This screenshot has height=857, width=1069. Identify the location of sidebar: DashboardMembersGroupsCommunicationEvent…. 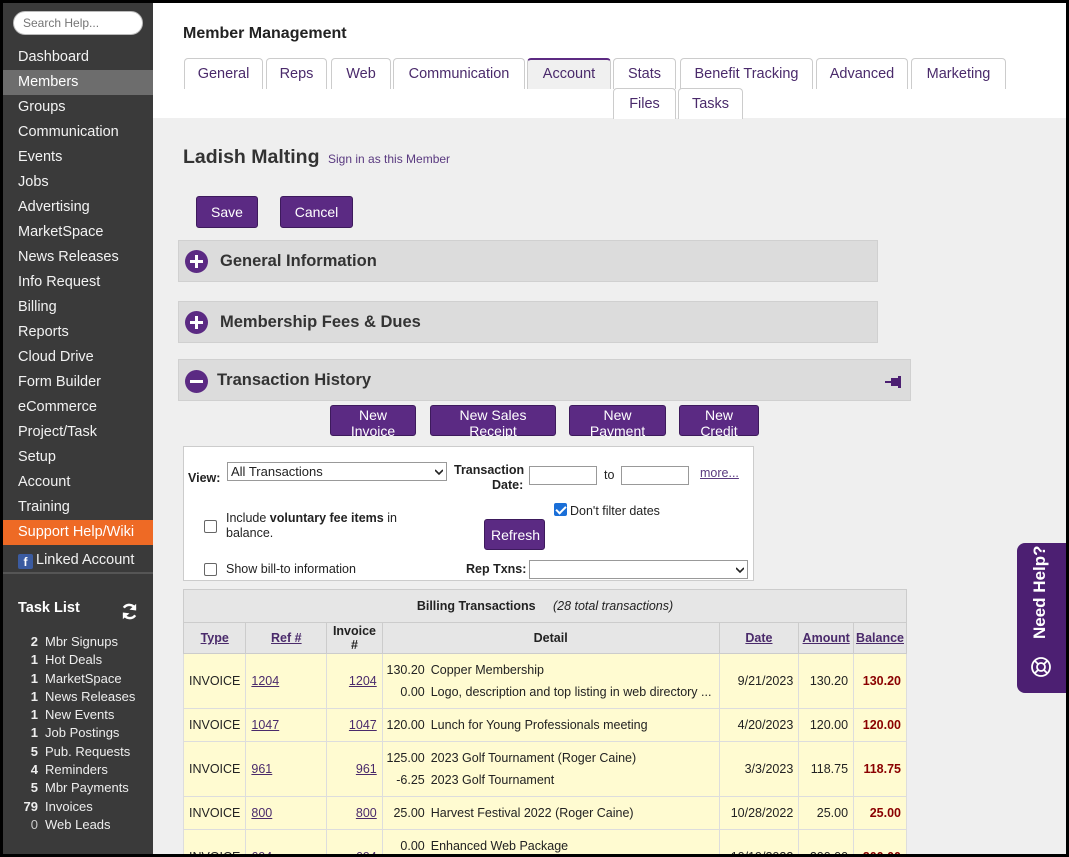
(78, 428).